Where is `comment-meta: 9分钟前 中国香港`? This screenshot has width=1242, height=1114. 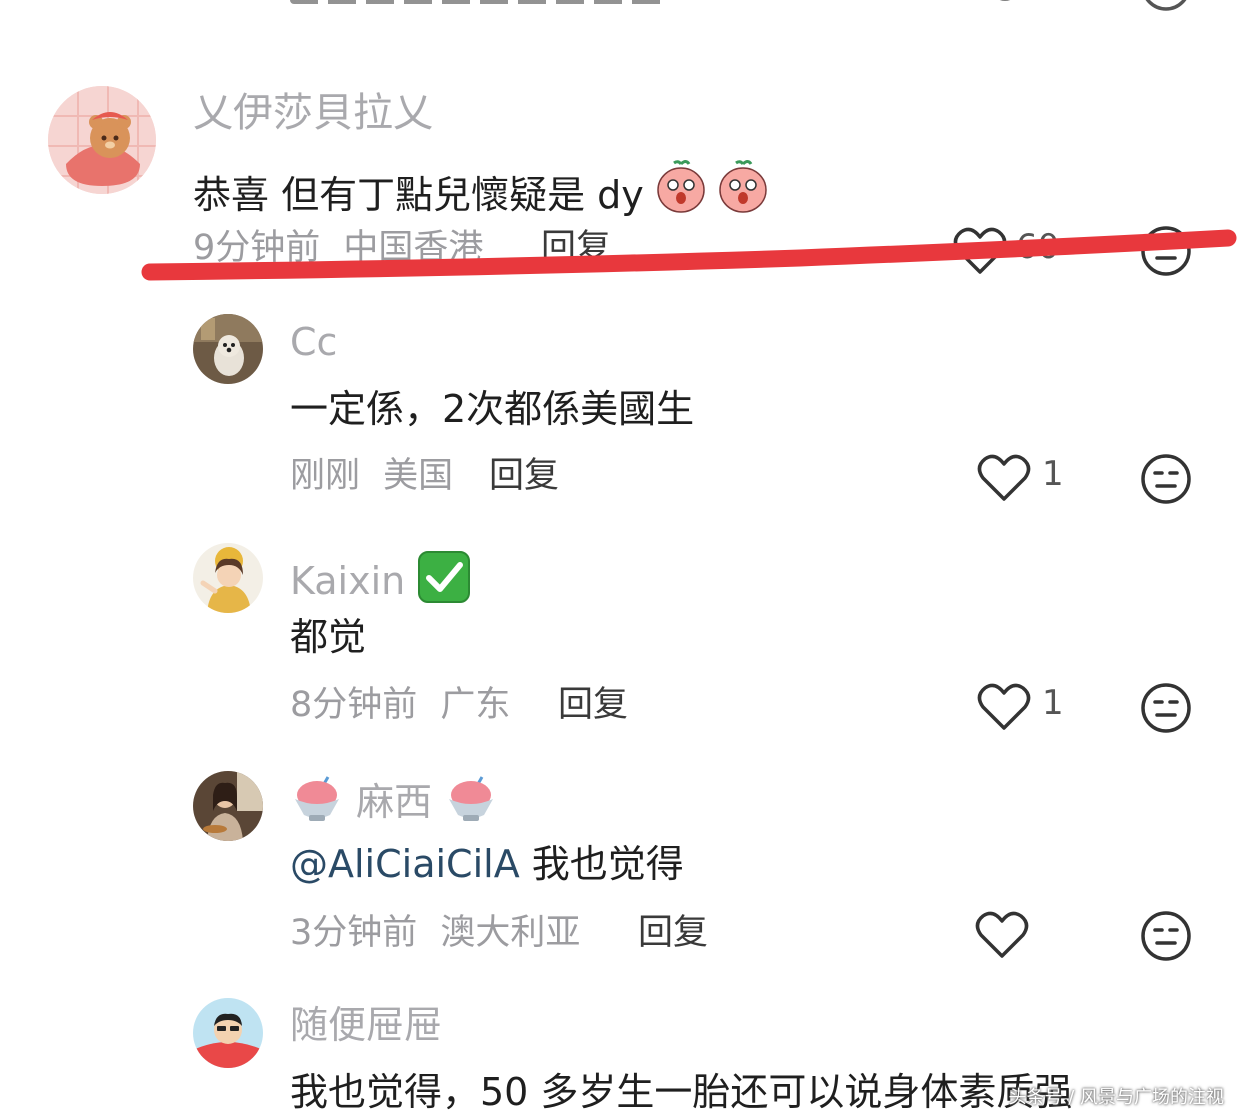
comment-meta: 9分钟前 中国香港 is located at coordinates (338, 248).